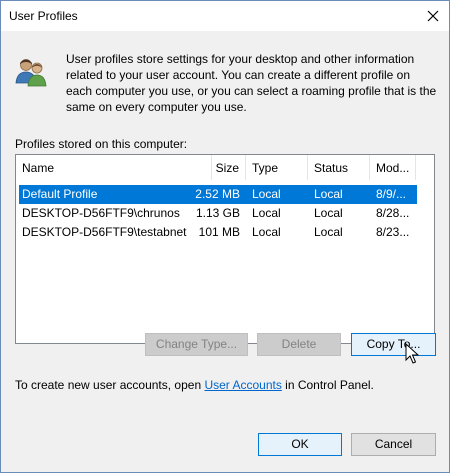  I want to click on mouse-cursor-icon, so click(412, 353).